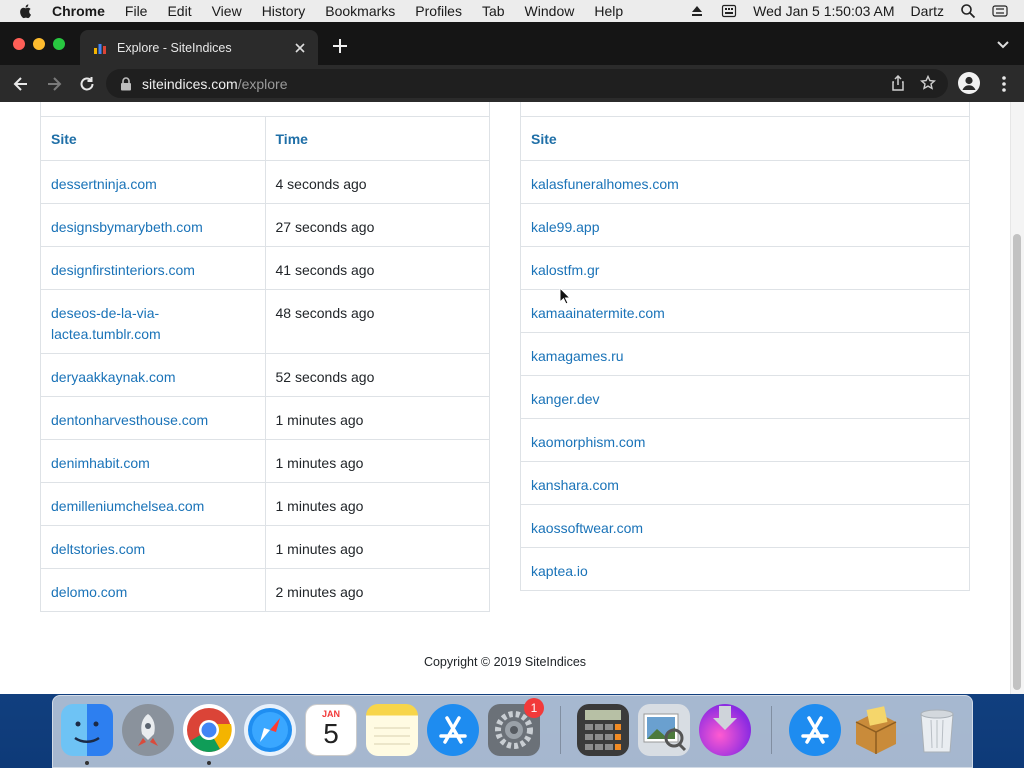 The image size is (1024, 768). I want to click on dock-launchpad-icon, so click(148, 730).